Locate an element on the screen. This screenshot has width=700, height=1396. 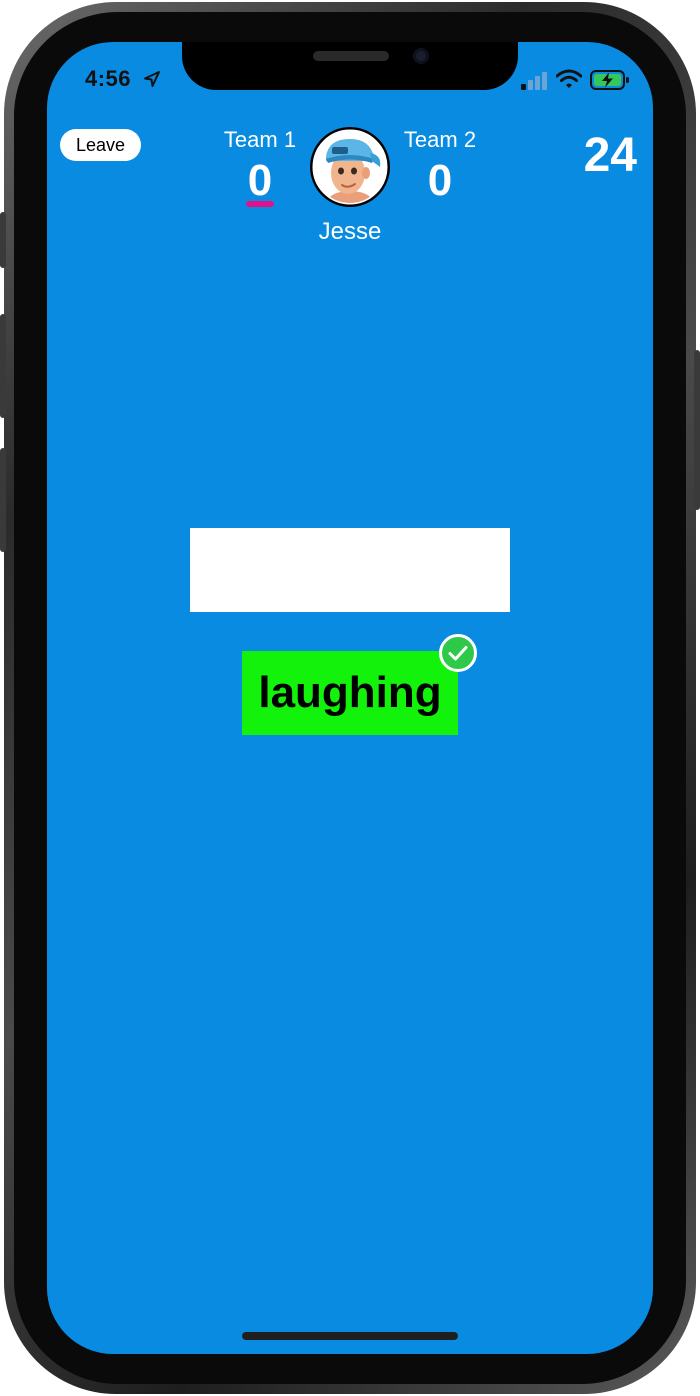
volume-up-button is located at coordinates (3, 366).